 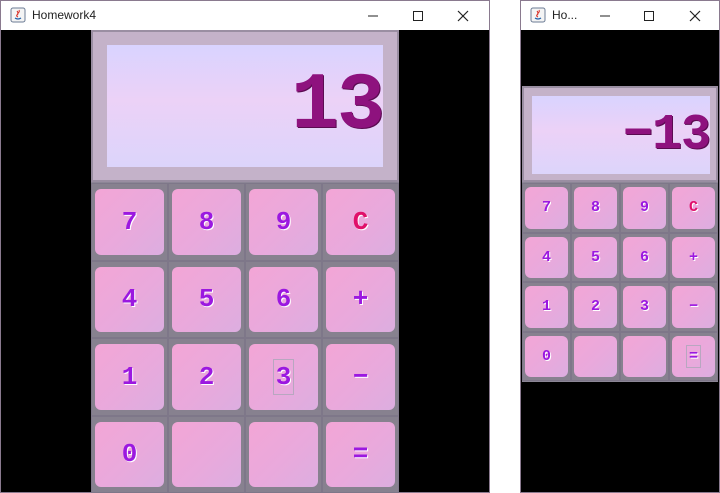 I want to click on display-readout: 13, so click(x=246, y=106).